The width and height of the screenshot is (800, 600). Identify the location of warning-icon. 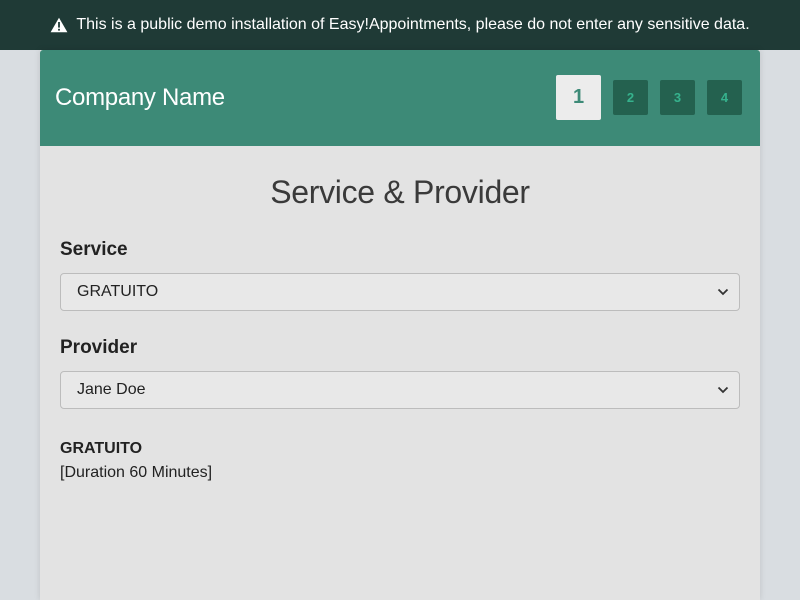
(59, 25).